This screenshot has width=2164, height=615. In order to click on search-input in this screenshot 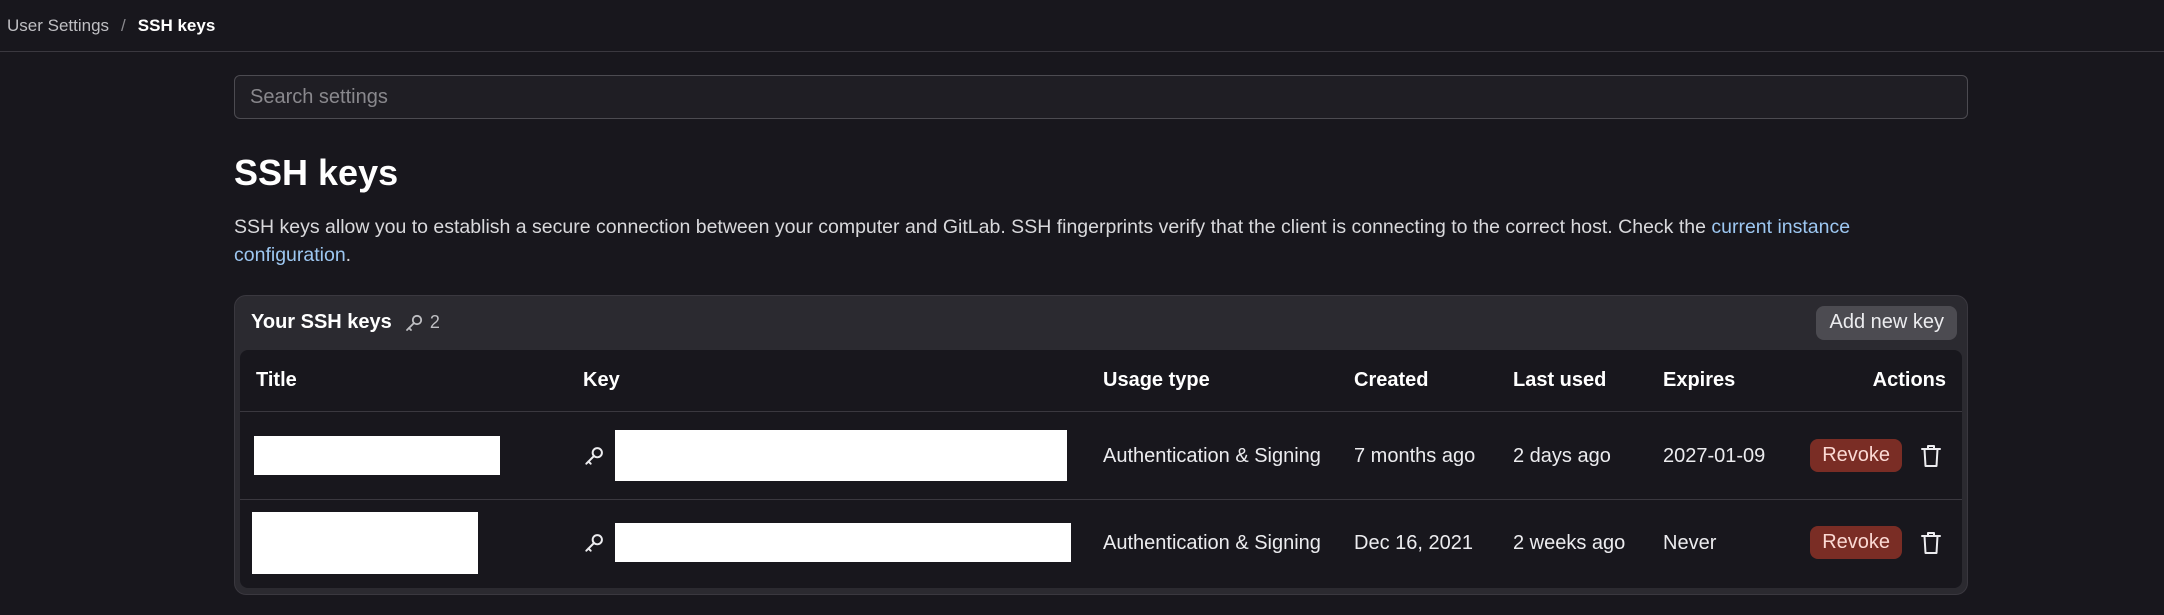, I will do `click(1101, 97)`.